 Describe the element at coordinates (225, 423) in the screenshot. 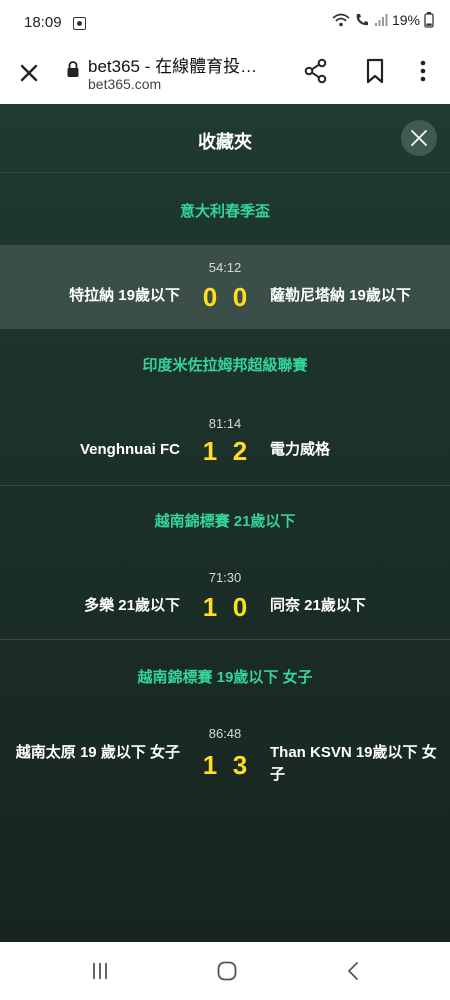

I see `match-time: 81:14` at that location.